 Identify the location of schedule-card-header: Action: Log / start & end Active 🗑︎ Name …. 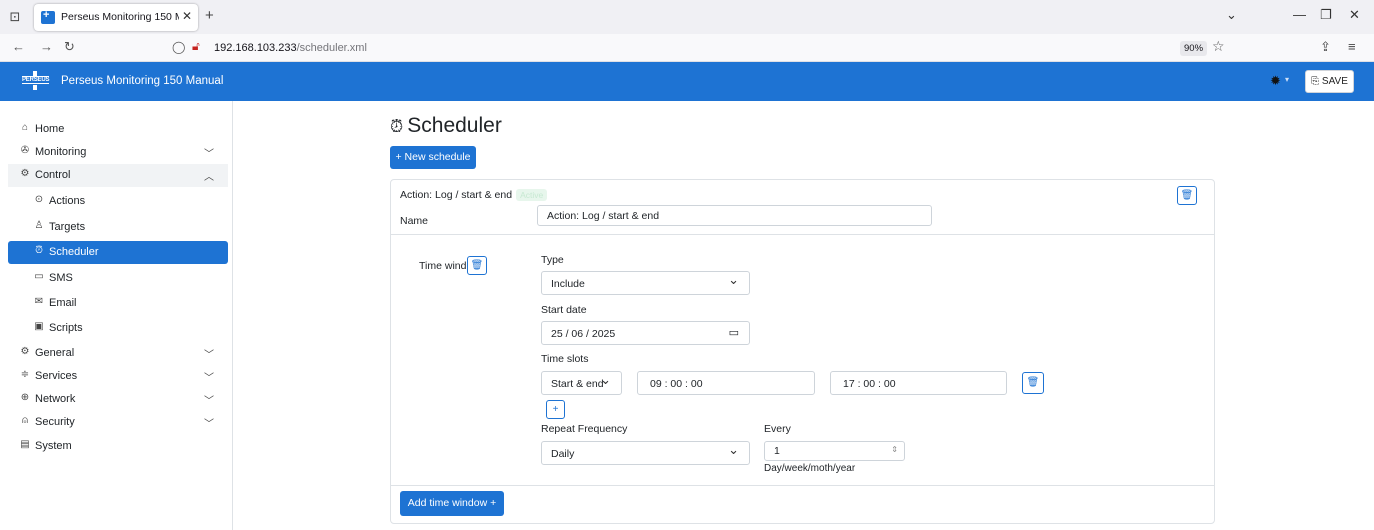
(802, 207).